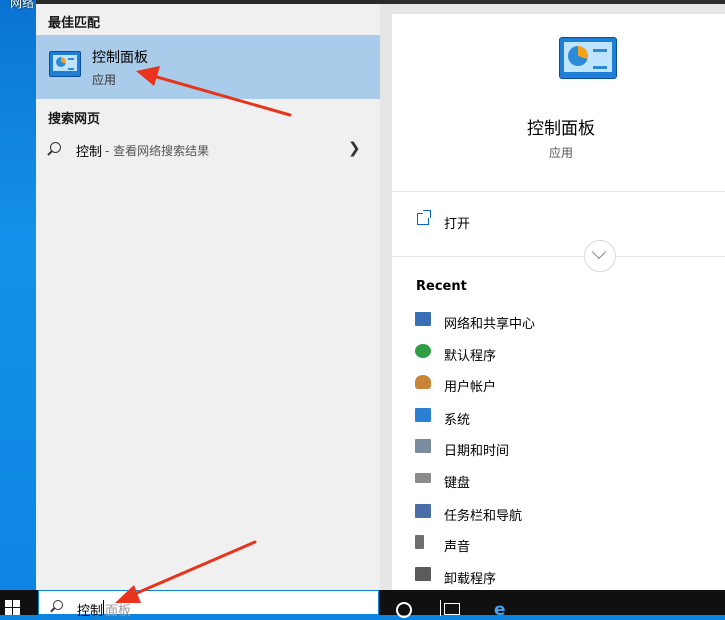 The width and height of the screenshot is (725, 620). Describe the element at coordinates (423, 478) in the screenshot. I see `keyboard-icon` at that location.